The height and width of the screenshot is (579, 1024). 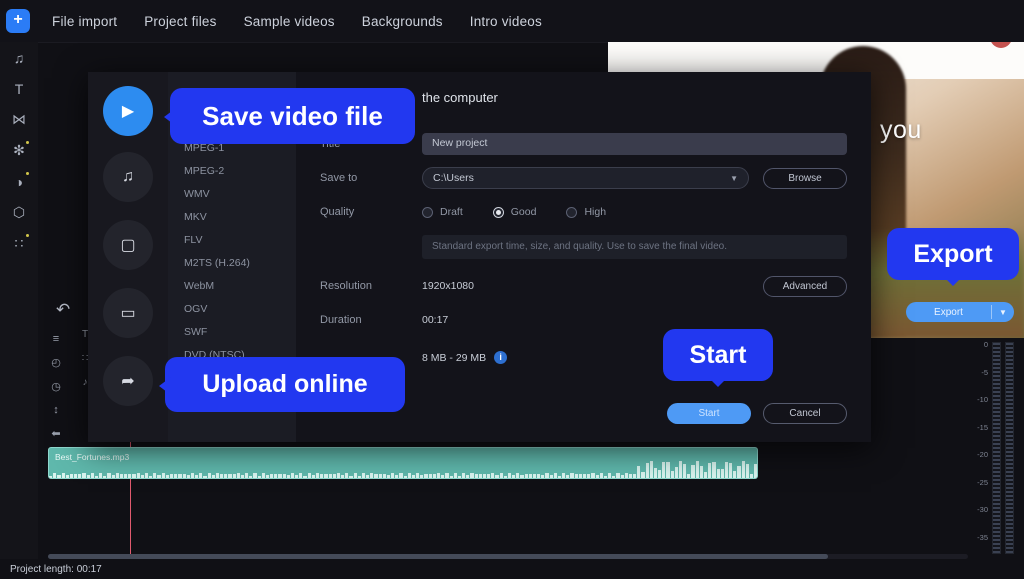 What do you see at coordinates (19, 181) in the screenshot?
I see `color-adjust-icon: ◑` at bounding box center [19, 181].